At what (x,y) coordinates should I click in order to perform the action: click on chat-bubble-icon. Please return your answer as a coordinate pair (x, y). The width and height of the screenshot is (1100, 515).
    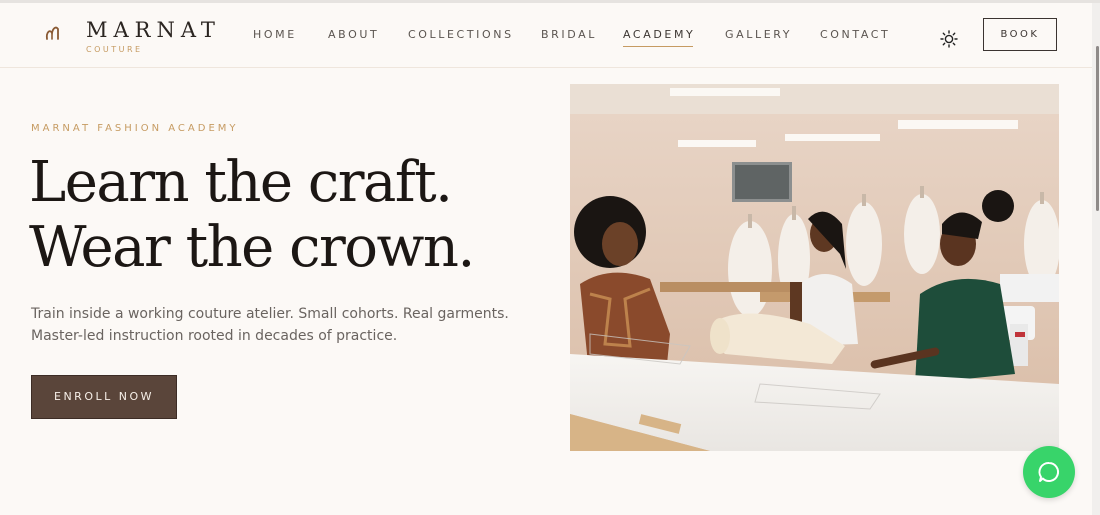
    Looking at the image, I should click on (1049, 471).